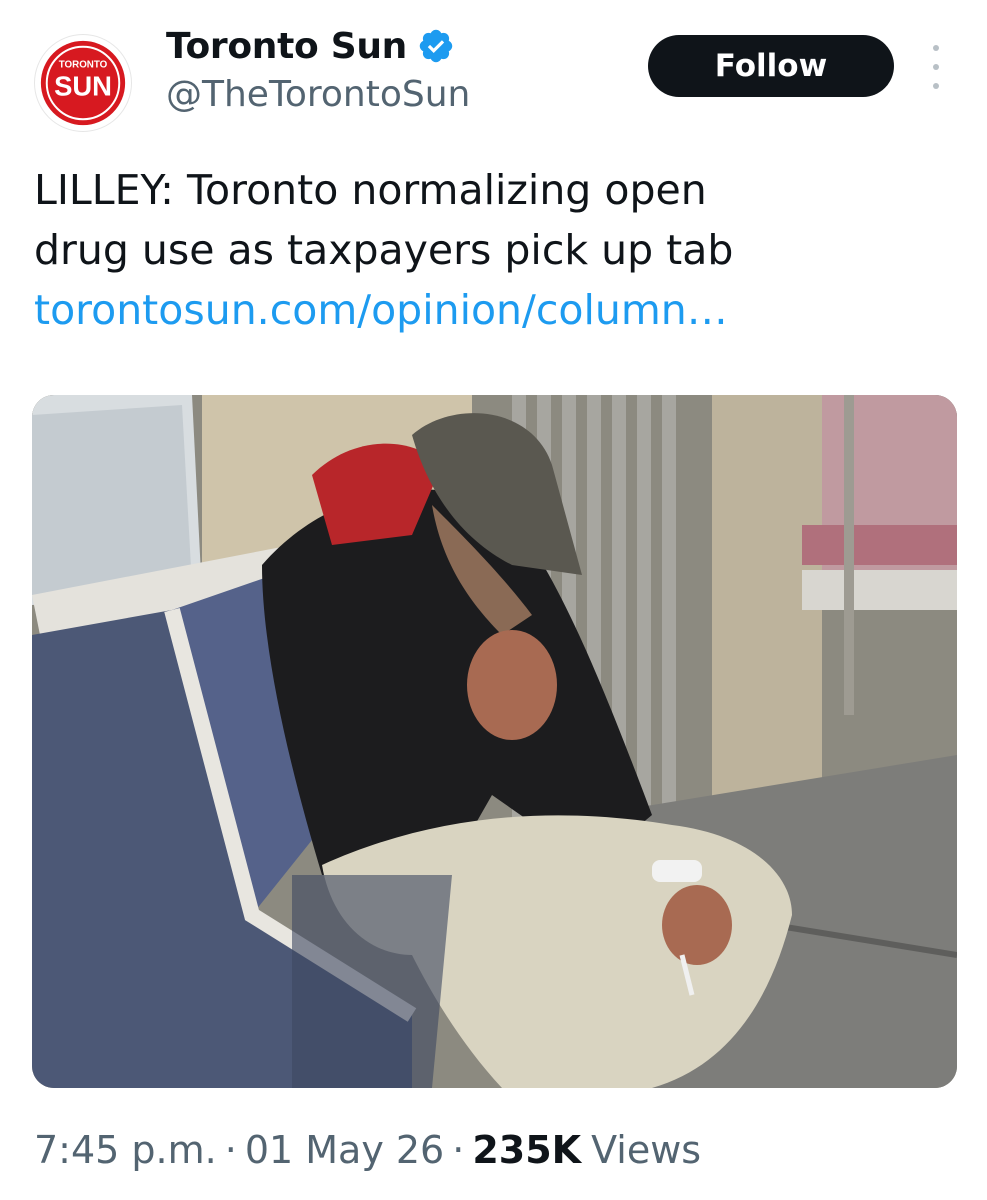  Describe the element at coordinates (771, 66) in the screenshot. I see `follow-button: Follow` at that location.